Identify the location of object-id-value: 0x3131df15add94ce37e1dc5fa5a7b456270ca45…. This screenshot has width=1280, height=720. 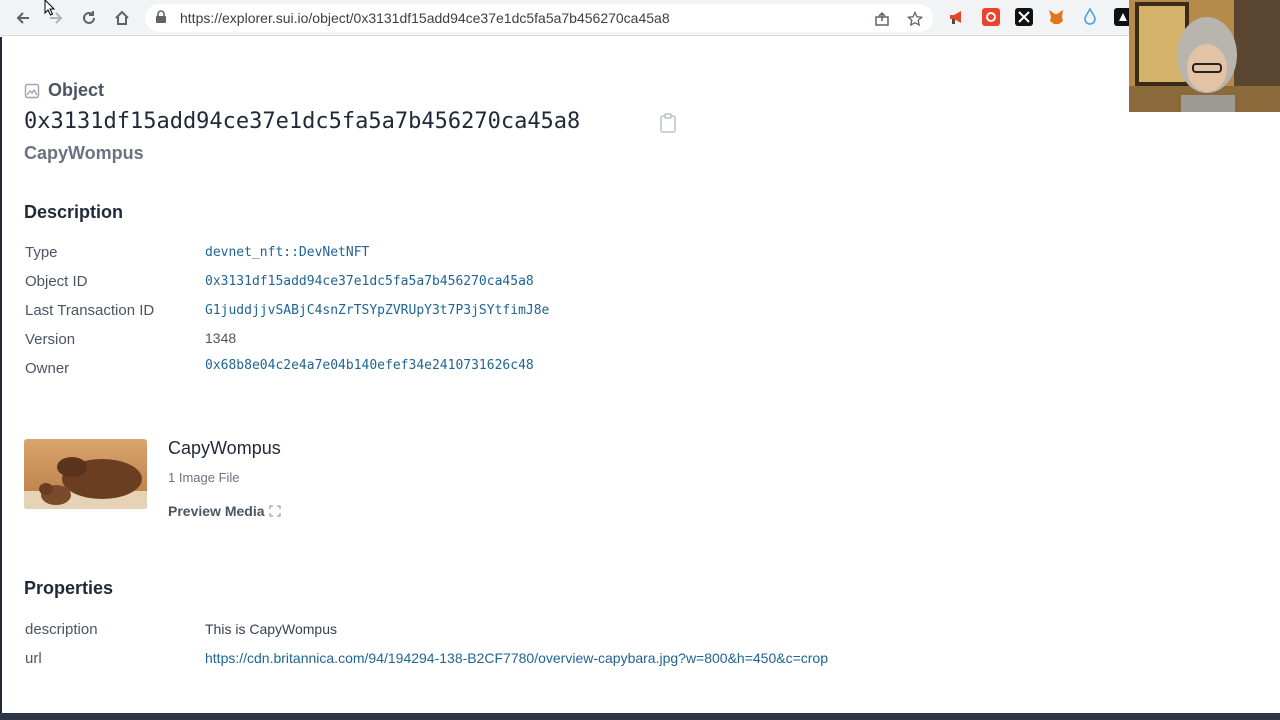
(369, 281).